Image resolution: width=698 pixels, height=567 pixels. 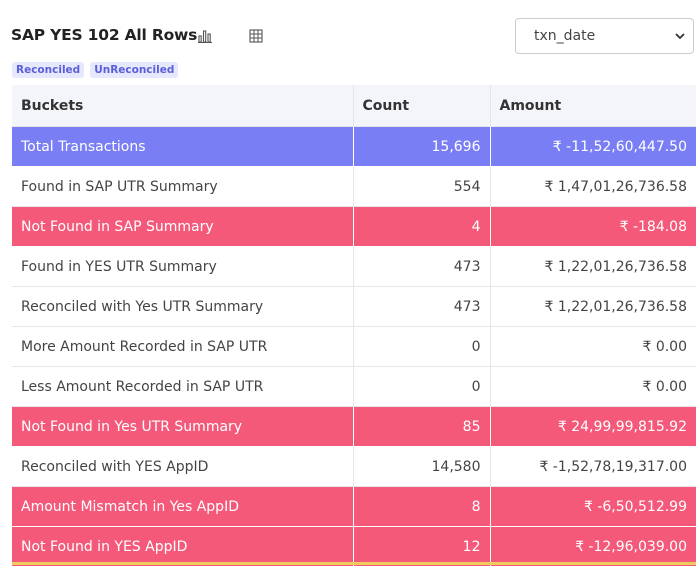 I want to click on tag-unreconciled: UnReconciled, so click(x=134, y=70).